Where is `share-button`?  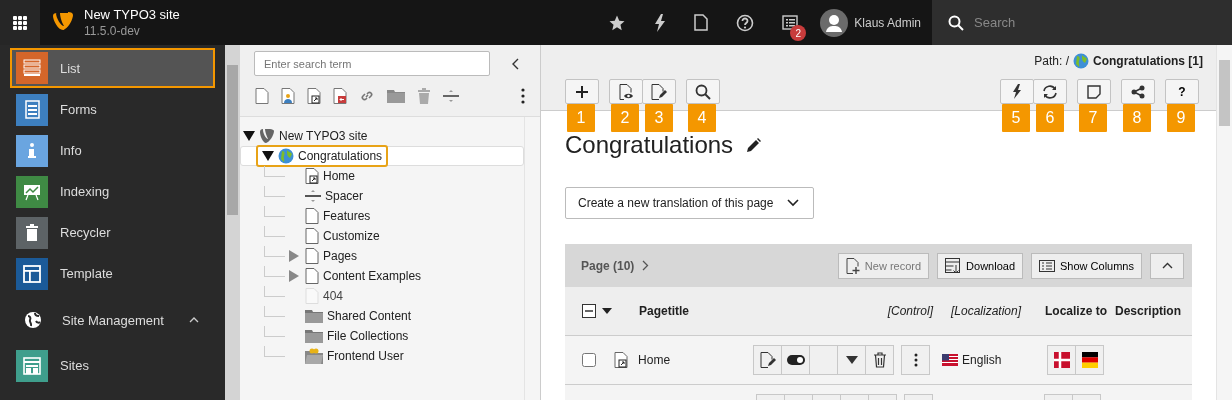 share-button is located at coordinates (1138, 91).